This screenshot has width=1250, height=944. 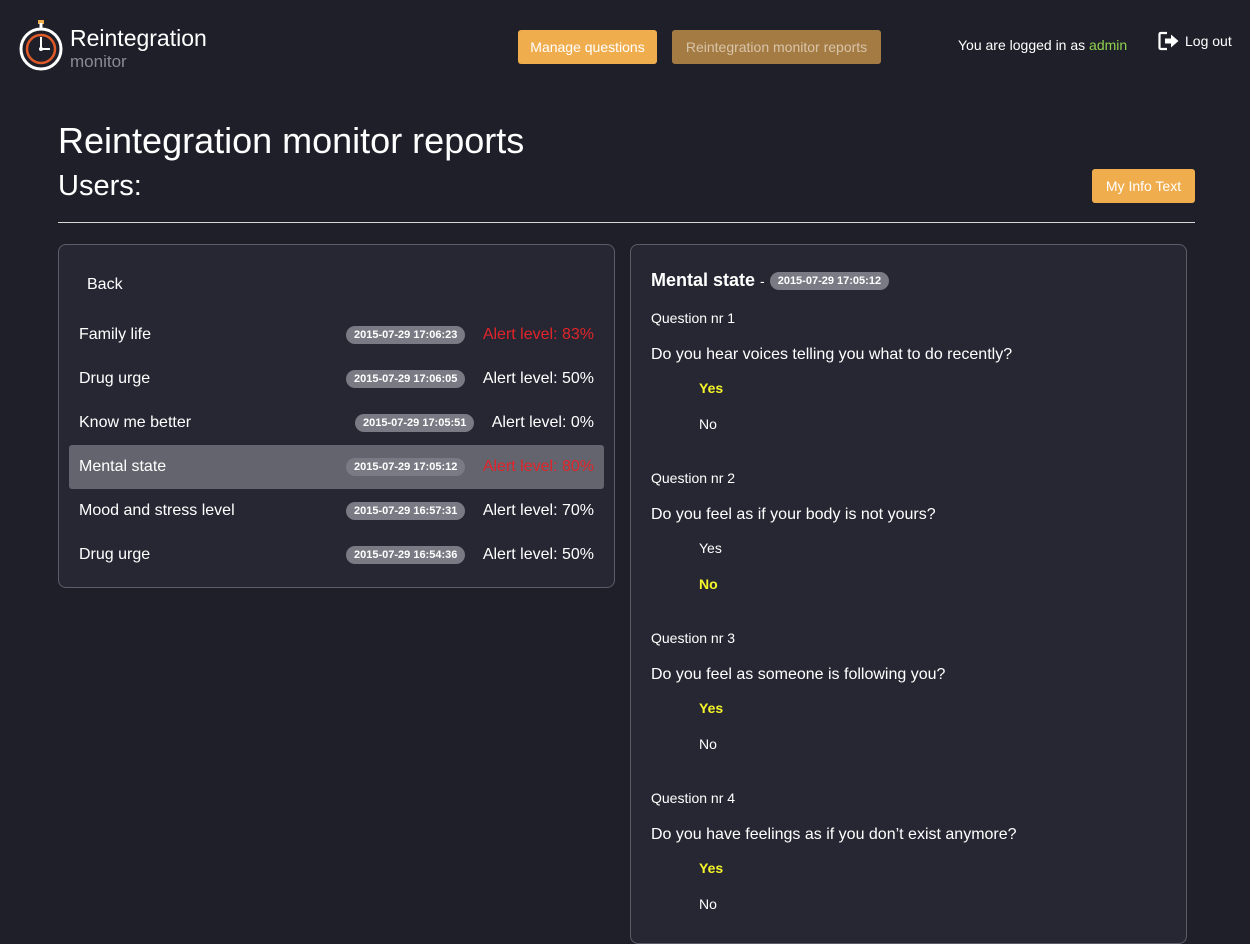 I want to click on app-logo: Reintegration monitor, so click(x=113, y=45).